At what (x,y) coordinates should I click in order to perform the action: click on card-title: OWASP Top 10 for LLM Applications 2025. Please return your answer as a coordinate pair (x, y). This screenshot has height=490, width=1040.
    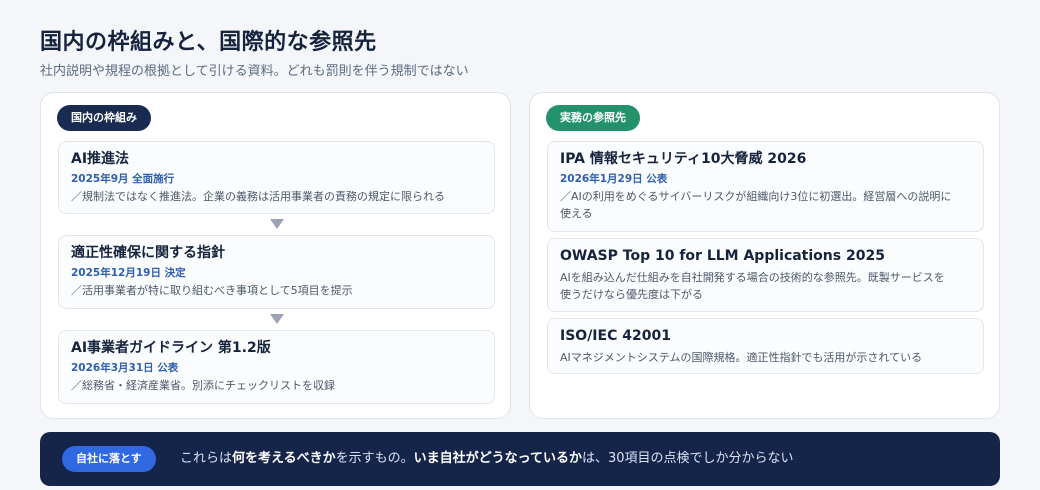
    Looking at the image, I should click on (722, 256).